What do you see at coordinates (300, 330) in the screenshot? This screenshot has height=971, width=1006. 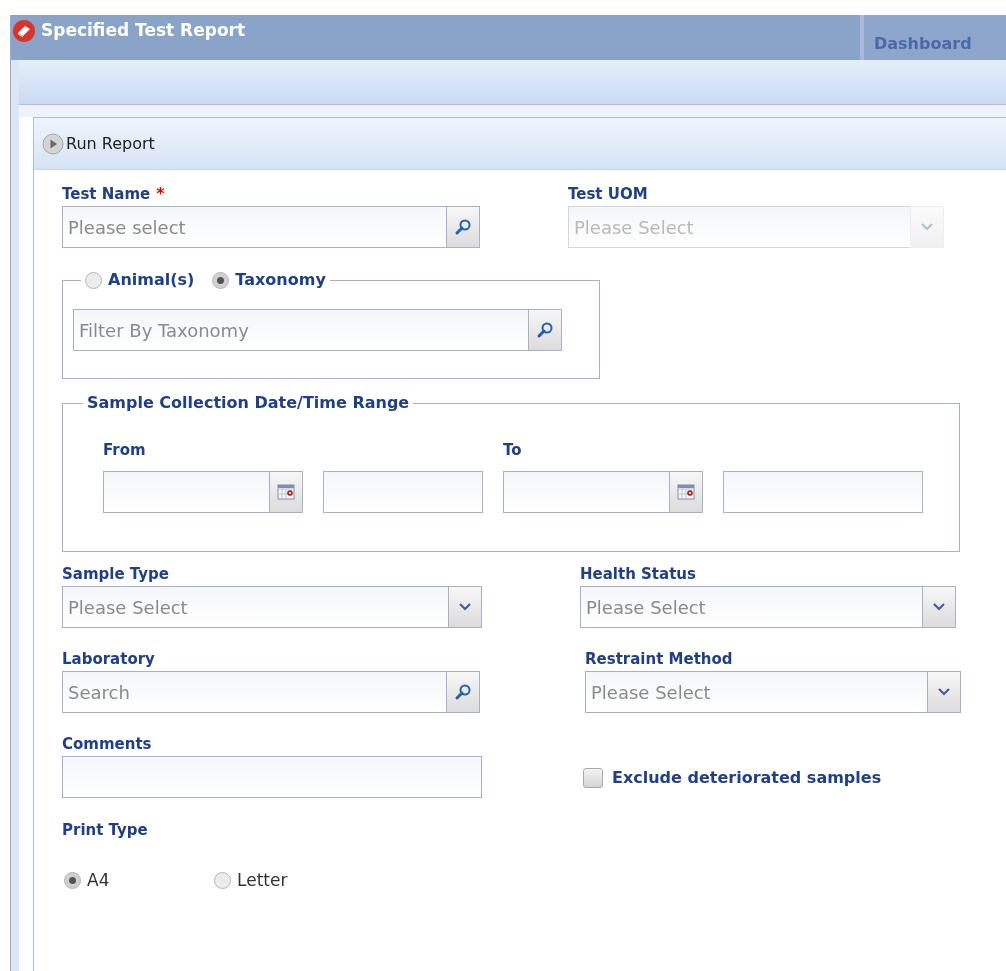 I see `search-field: Filter By Taxonomy` at bounding box center [300, 330].